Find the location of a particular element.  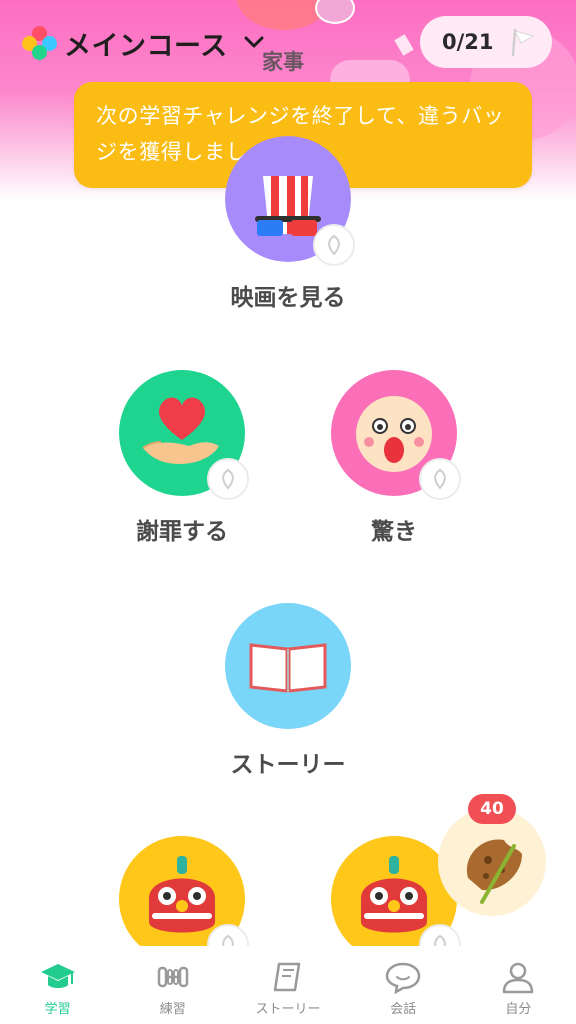

open-book-icon is located at coordinates (288, 666).